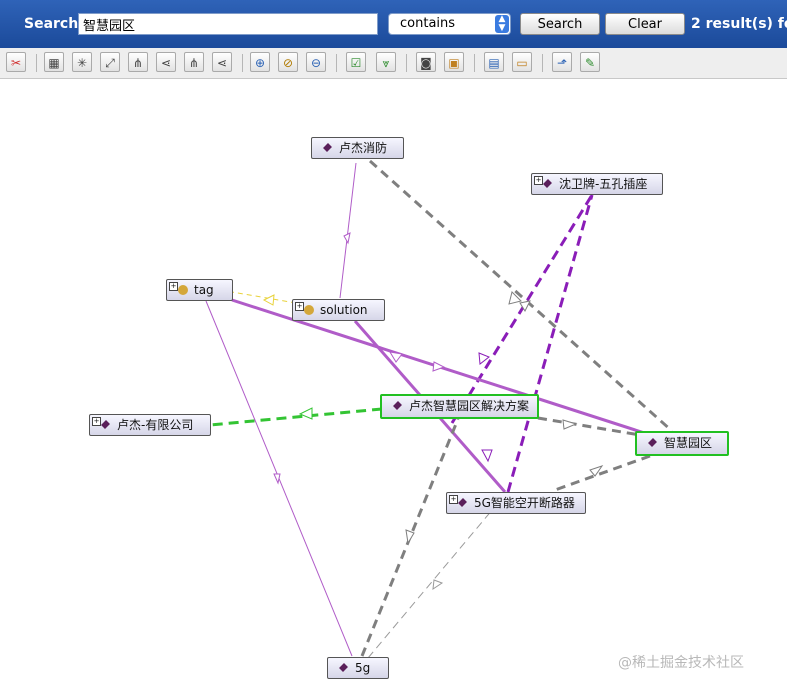 The width and height of the screenshot is (787, 691). Describe the element at coordinates (560, 24) in the screenshot. I see `search-button: Search` at that location.